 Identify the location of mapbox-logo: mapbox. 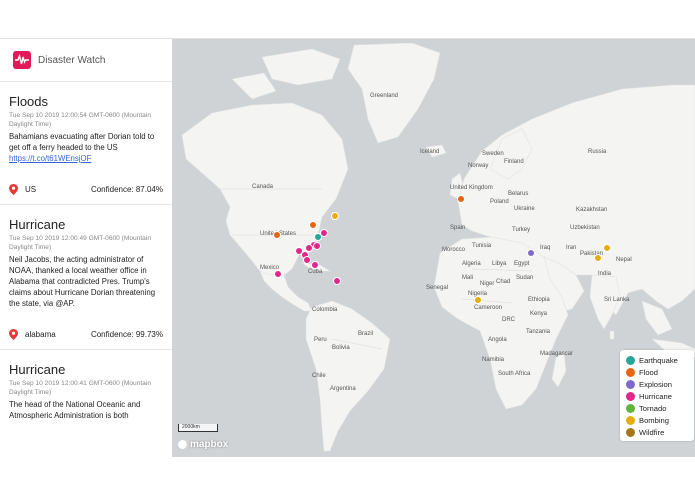
(203, 444).